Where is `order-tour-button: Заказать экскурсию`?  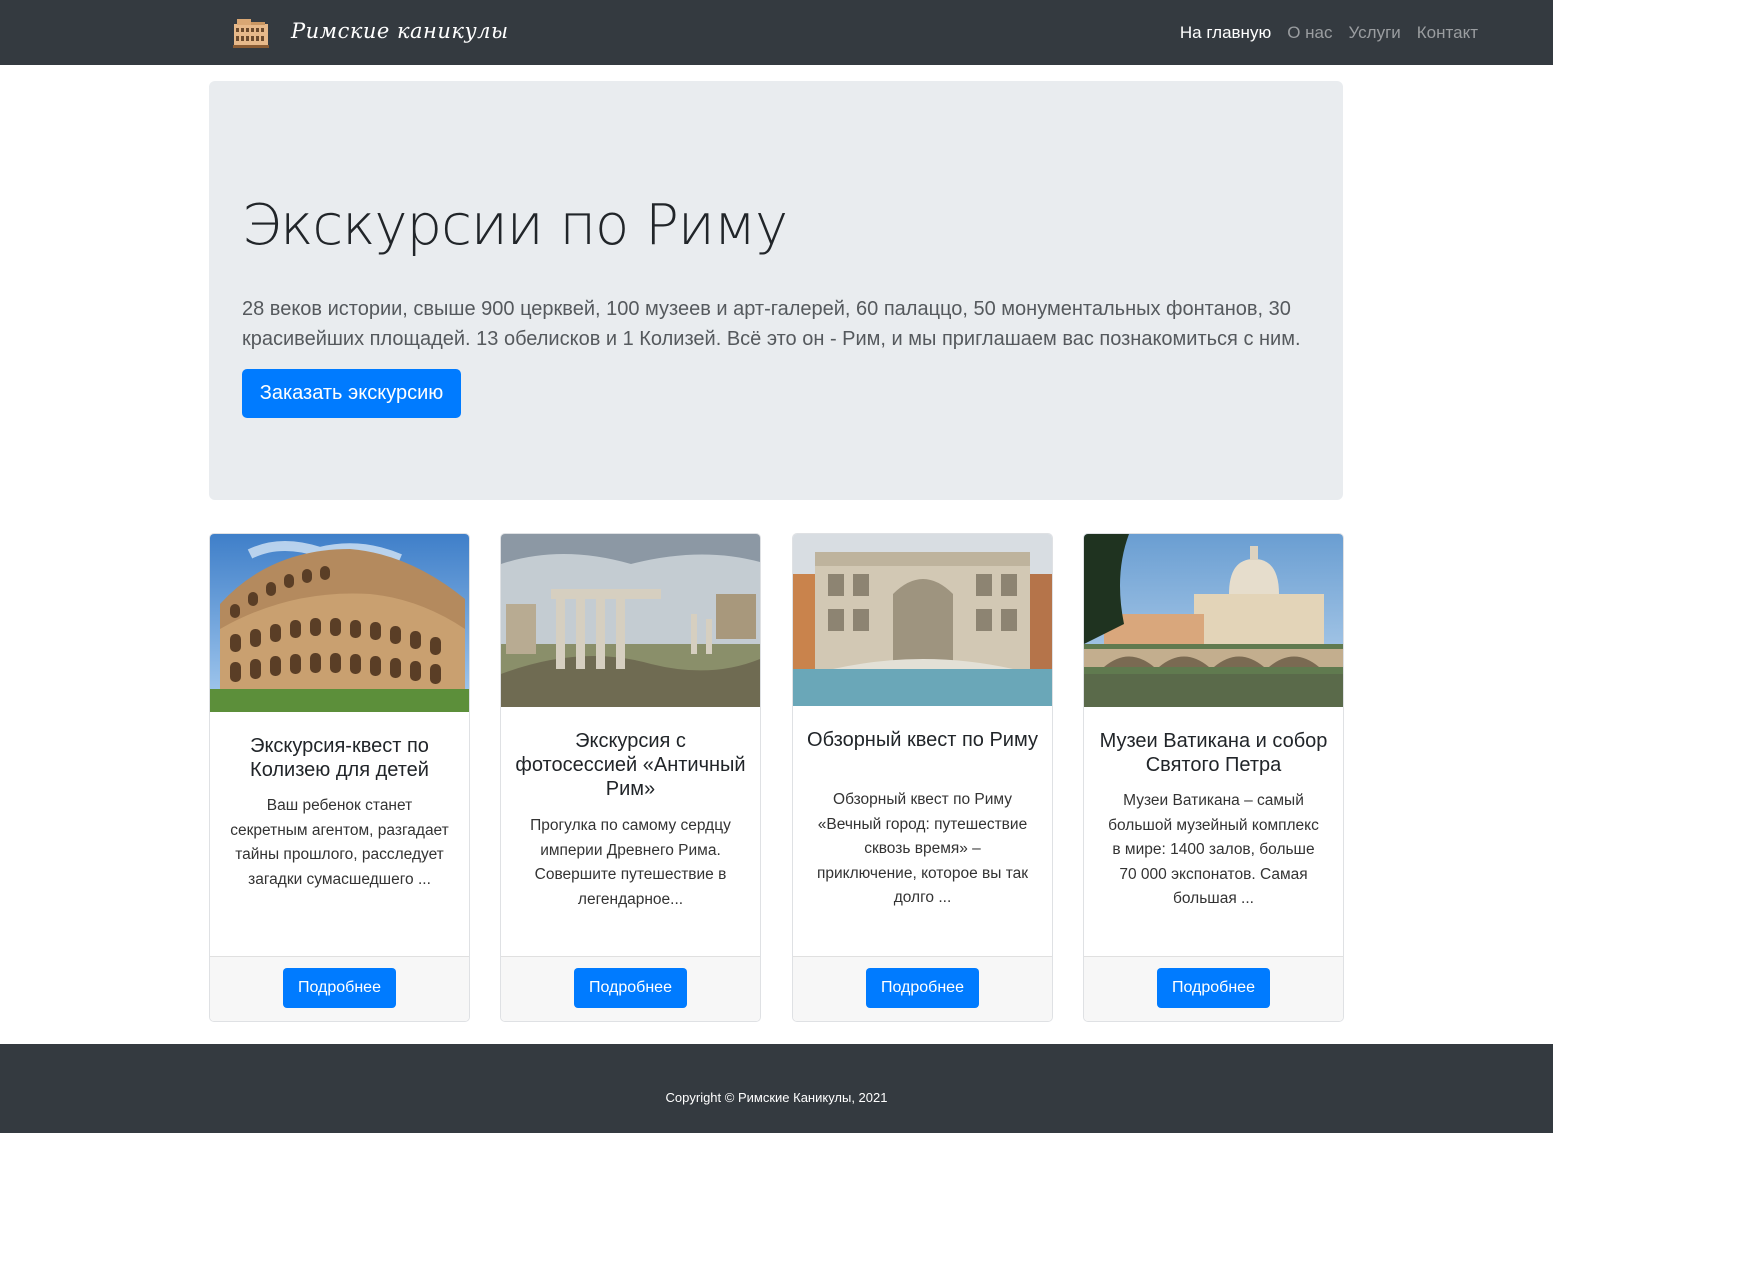 order-tour-button: Заказать экскурсию is located at coordinates (351, 393).